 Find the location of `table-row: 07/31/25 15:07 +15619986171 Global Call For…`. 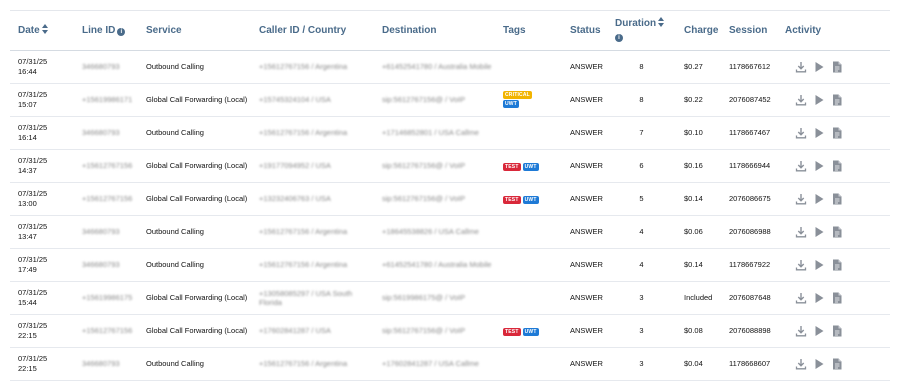

table-row: 07/31/25 15:07 +15619986171 Global Call For… is located at coordinates (450, 100).